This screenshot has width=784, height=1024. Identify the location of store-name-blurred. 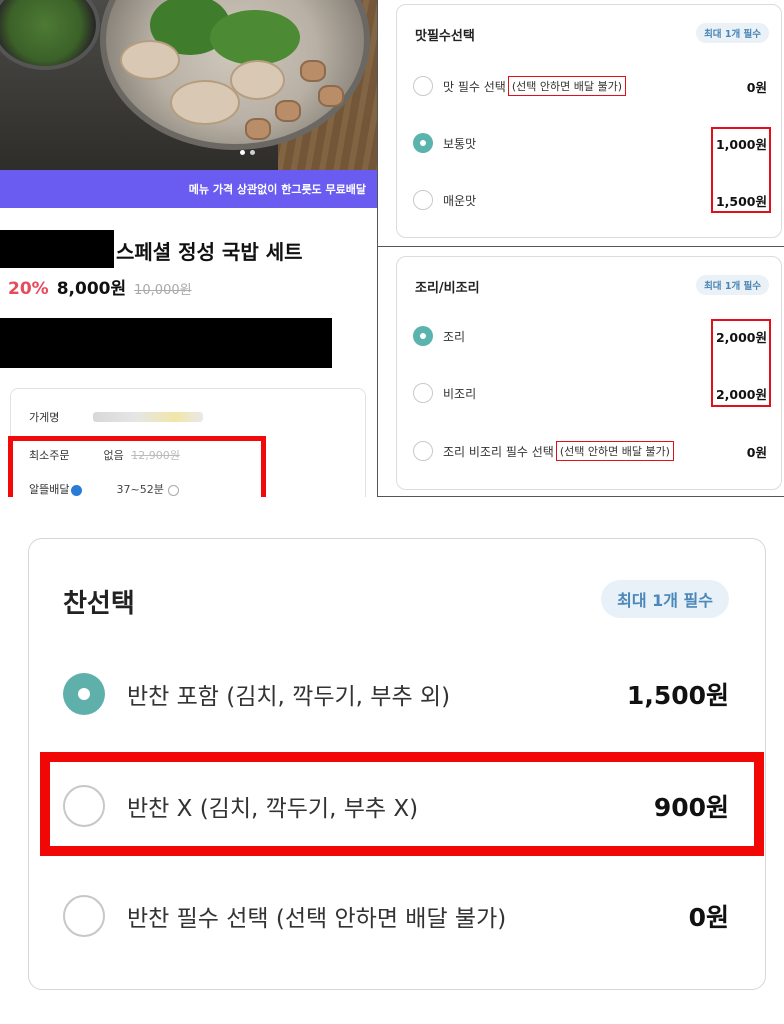
(148, 417).